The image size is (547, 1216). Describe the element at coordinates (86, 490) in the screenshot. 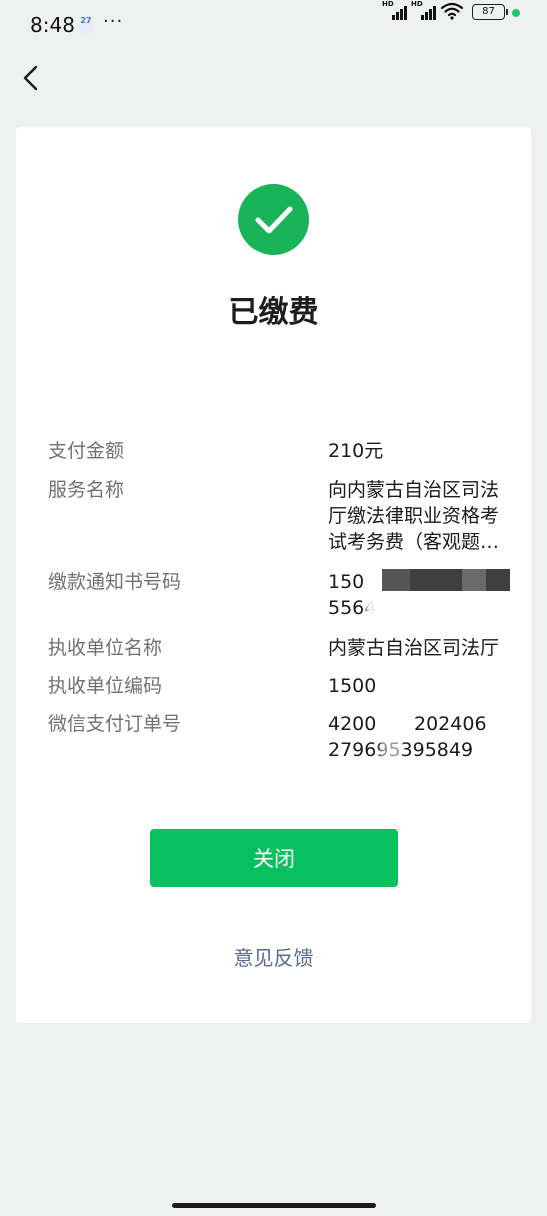

I see `detail-label: 服务名称` at that location.